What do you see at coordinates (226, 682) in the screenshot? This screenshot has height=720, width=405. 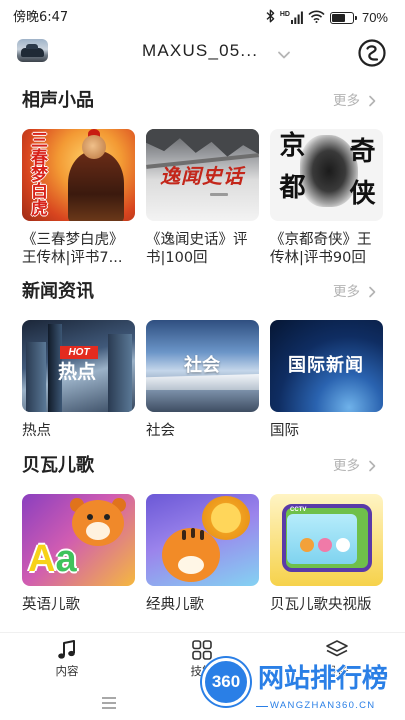 I see `watermark-logo: 360` at bounding box center [226, 682].